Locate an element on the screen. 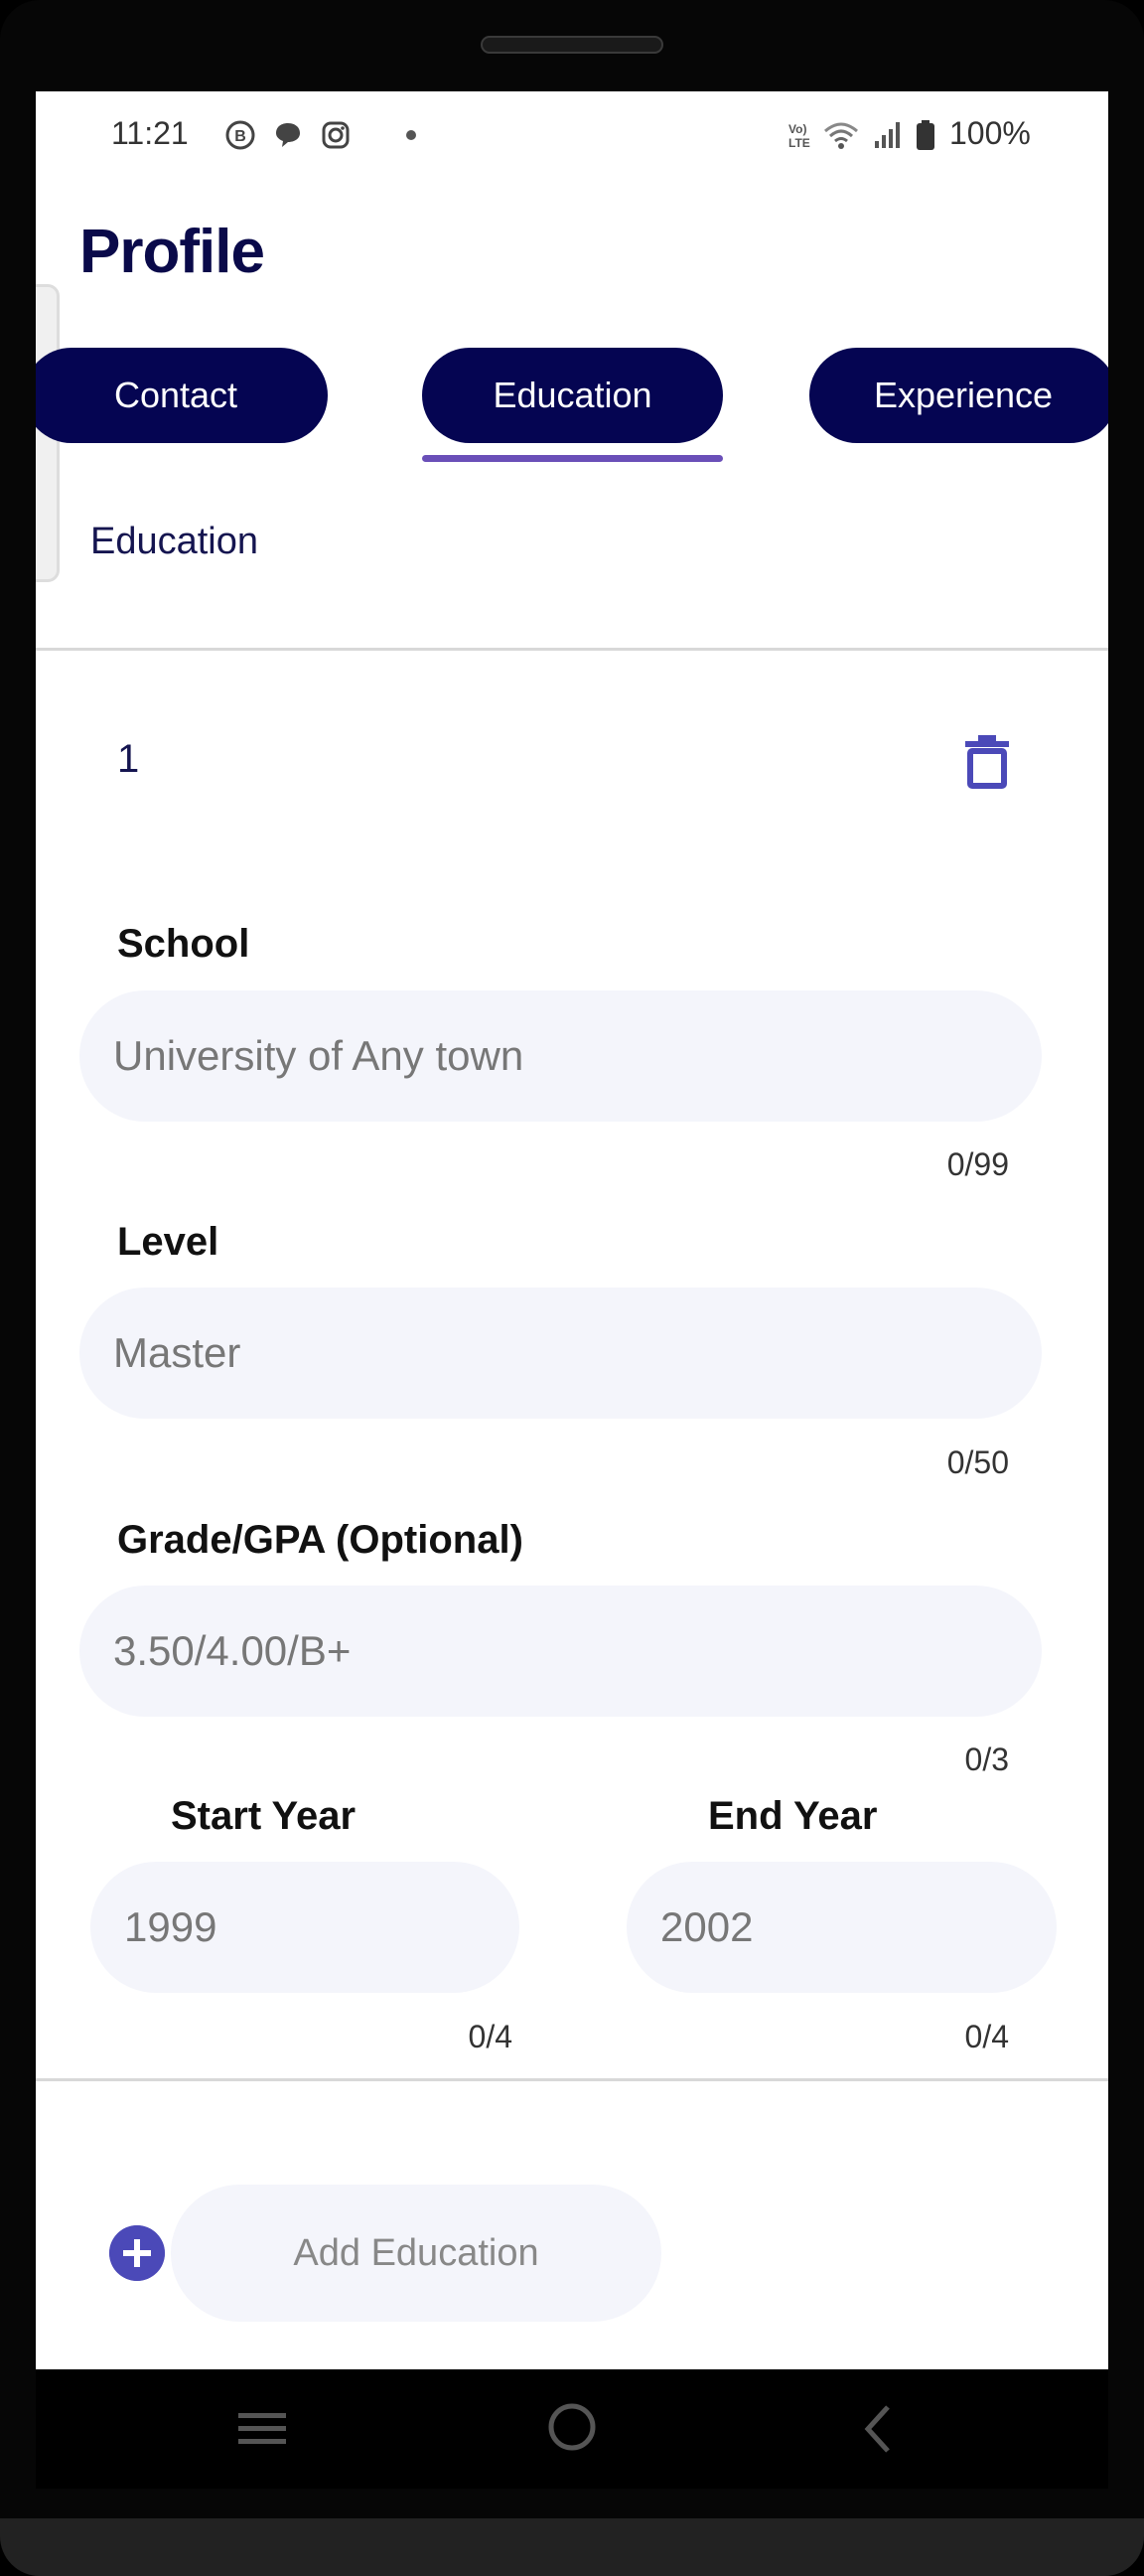  b-circle-icon: B is located at coordinates (240, 135).